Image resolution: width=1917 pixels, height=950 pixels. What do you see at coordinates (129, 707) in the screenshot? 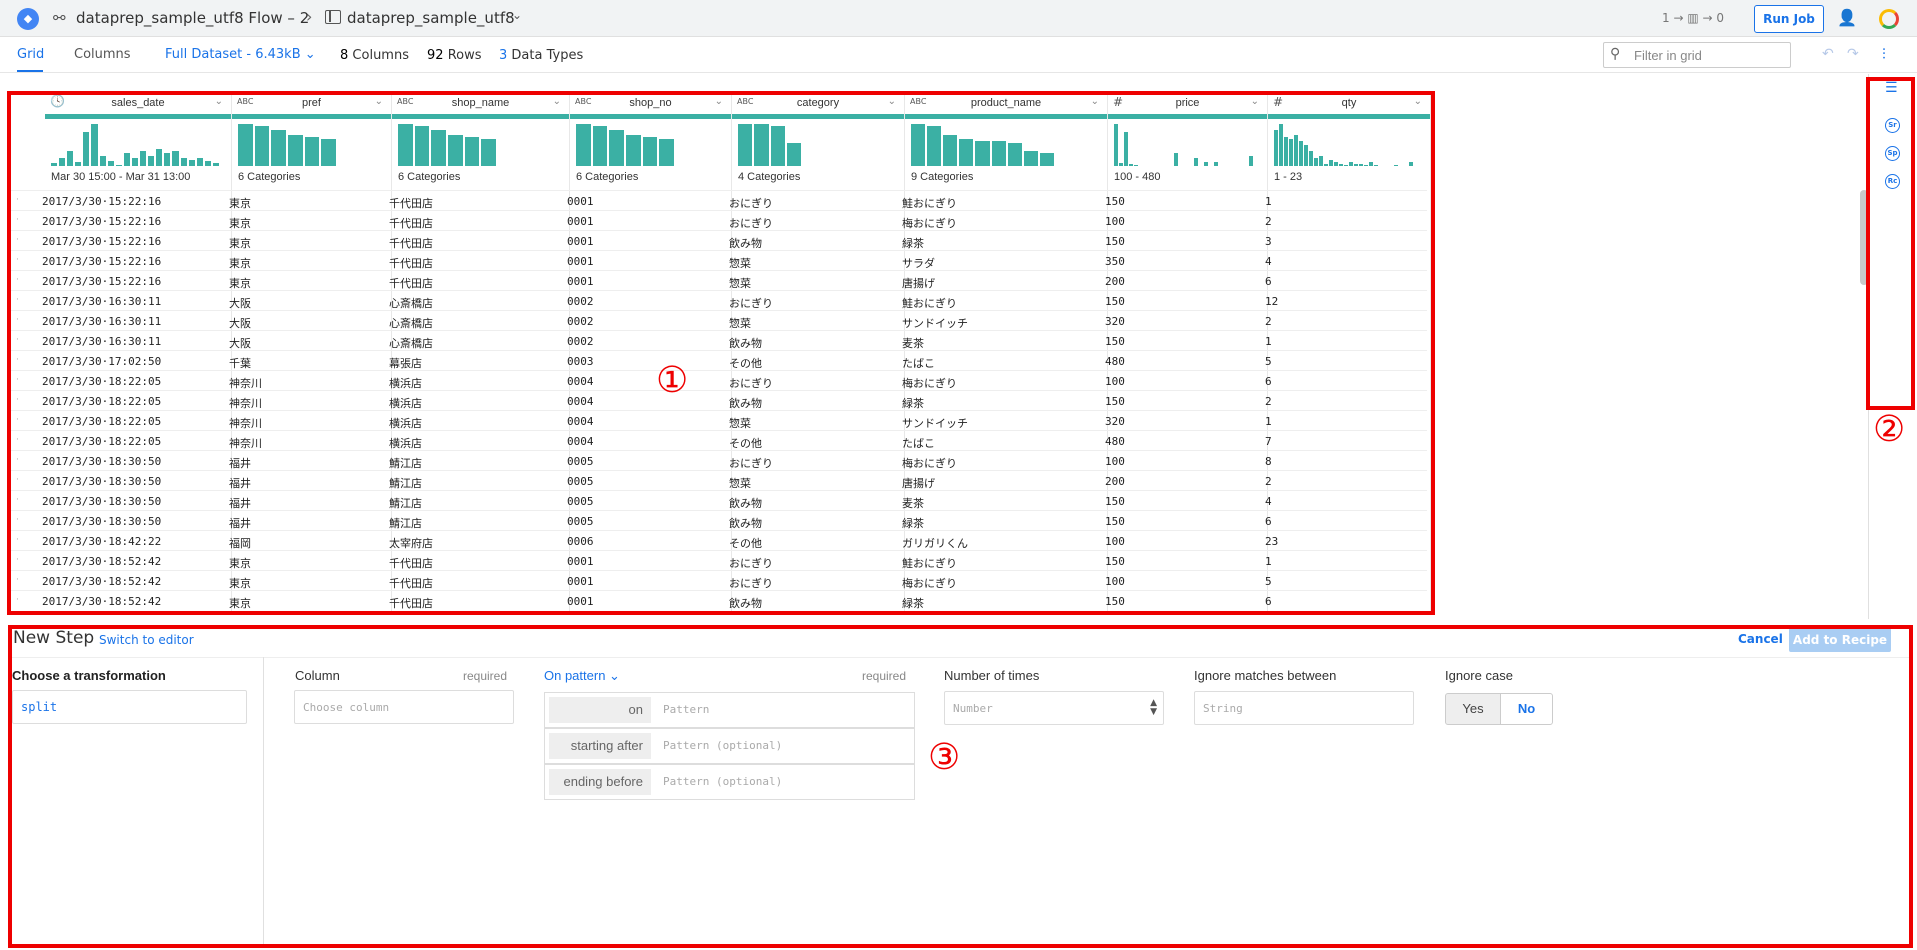
I see `transformation-field: split` at bounding box center [129, 707].